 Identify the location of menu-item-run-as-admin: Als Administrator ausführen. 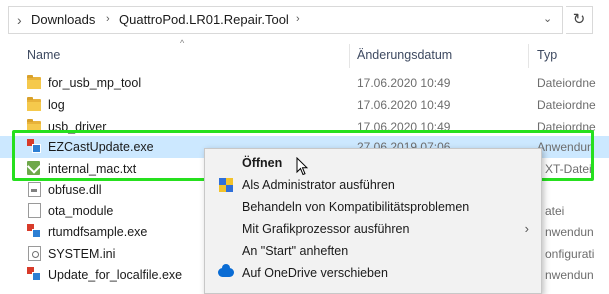
(373, 185).